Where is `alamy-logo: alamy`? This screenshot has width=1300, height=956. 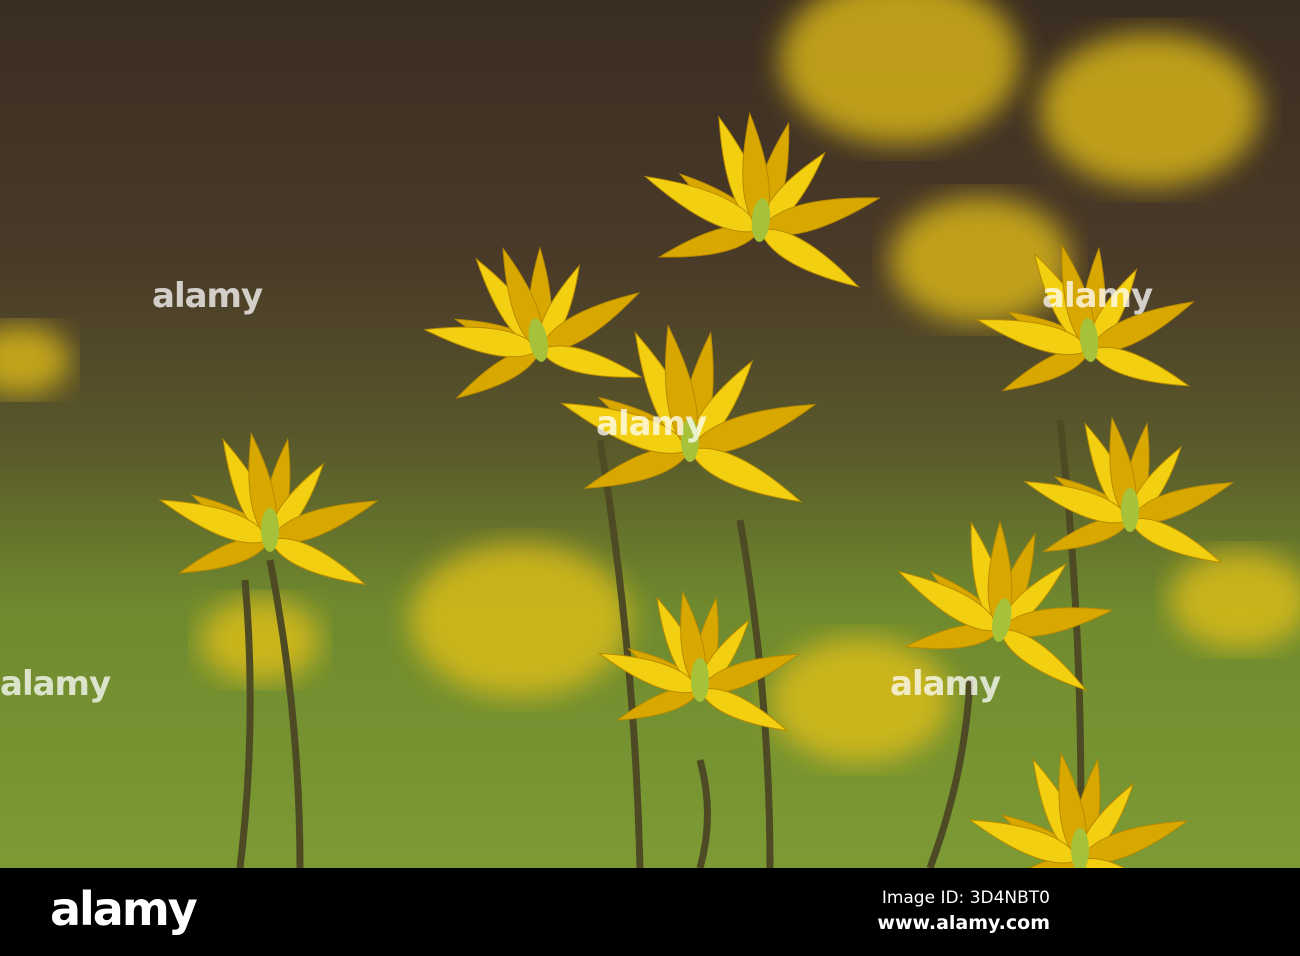 alamy-logo: alamy is located at coordinates (124, 909).